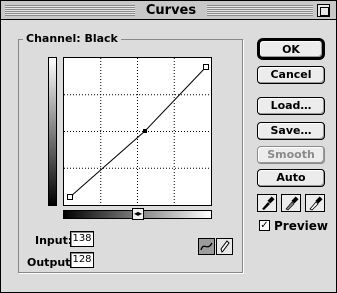 The height and width of the screenshot is (293, 337). I want to click on auto-button: Auto, so click(291, 178).